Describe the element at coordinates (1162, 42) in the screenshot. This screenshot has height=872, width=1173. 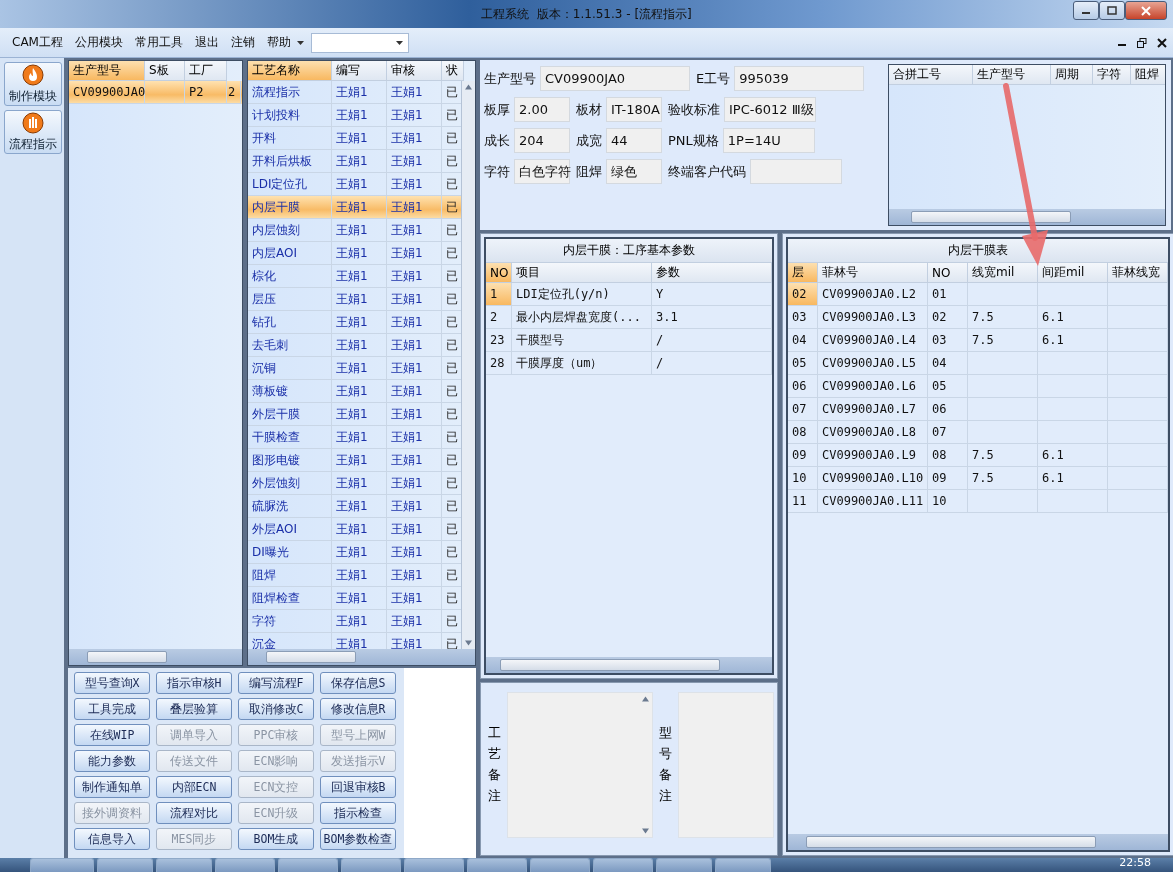
I see `close-icon` at that location.